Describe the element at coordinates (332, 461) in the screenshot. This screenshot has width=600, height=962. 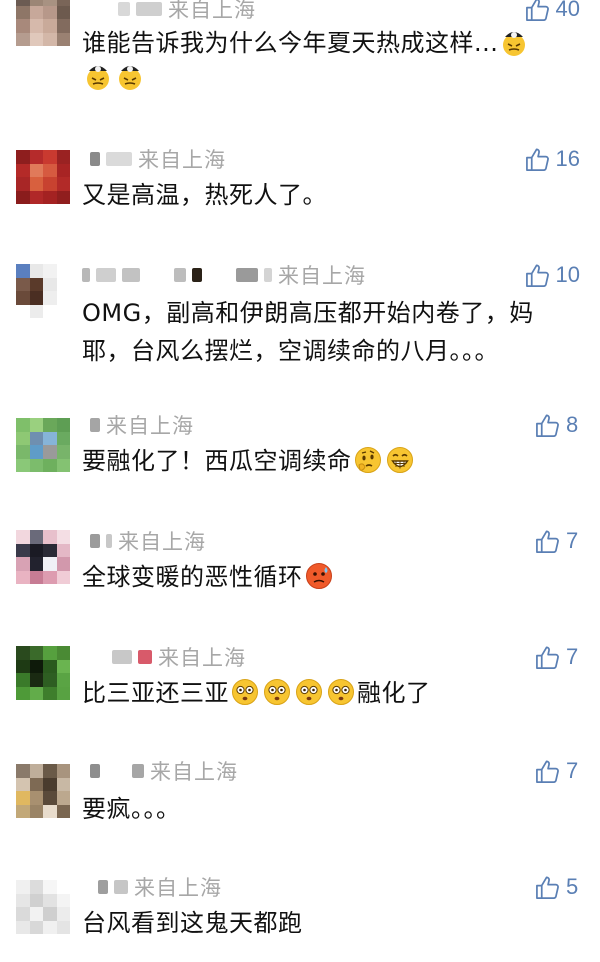
I see `comment-text: 要融化了！西瓜空调续命` at that location.